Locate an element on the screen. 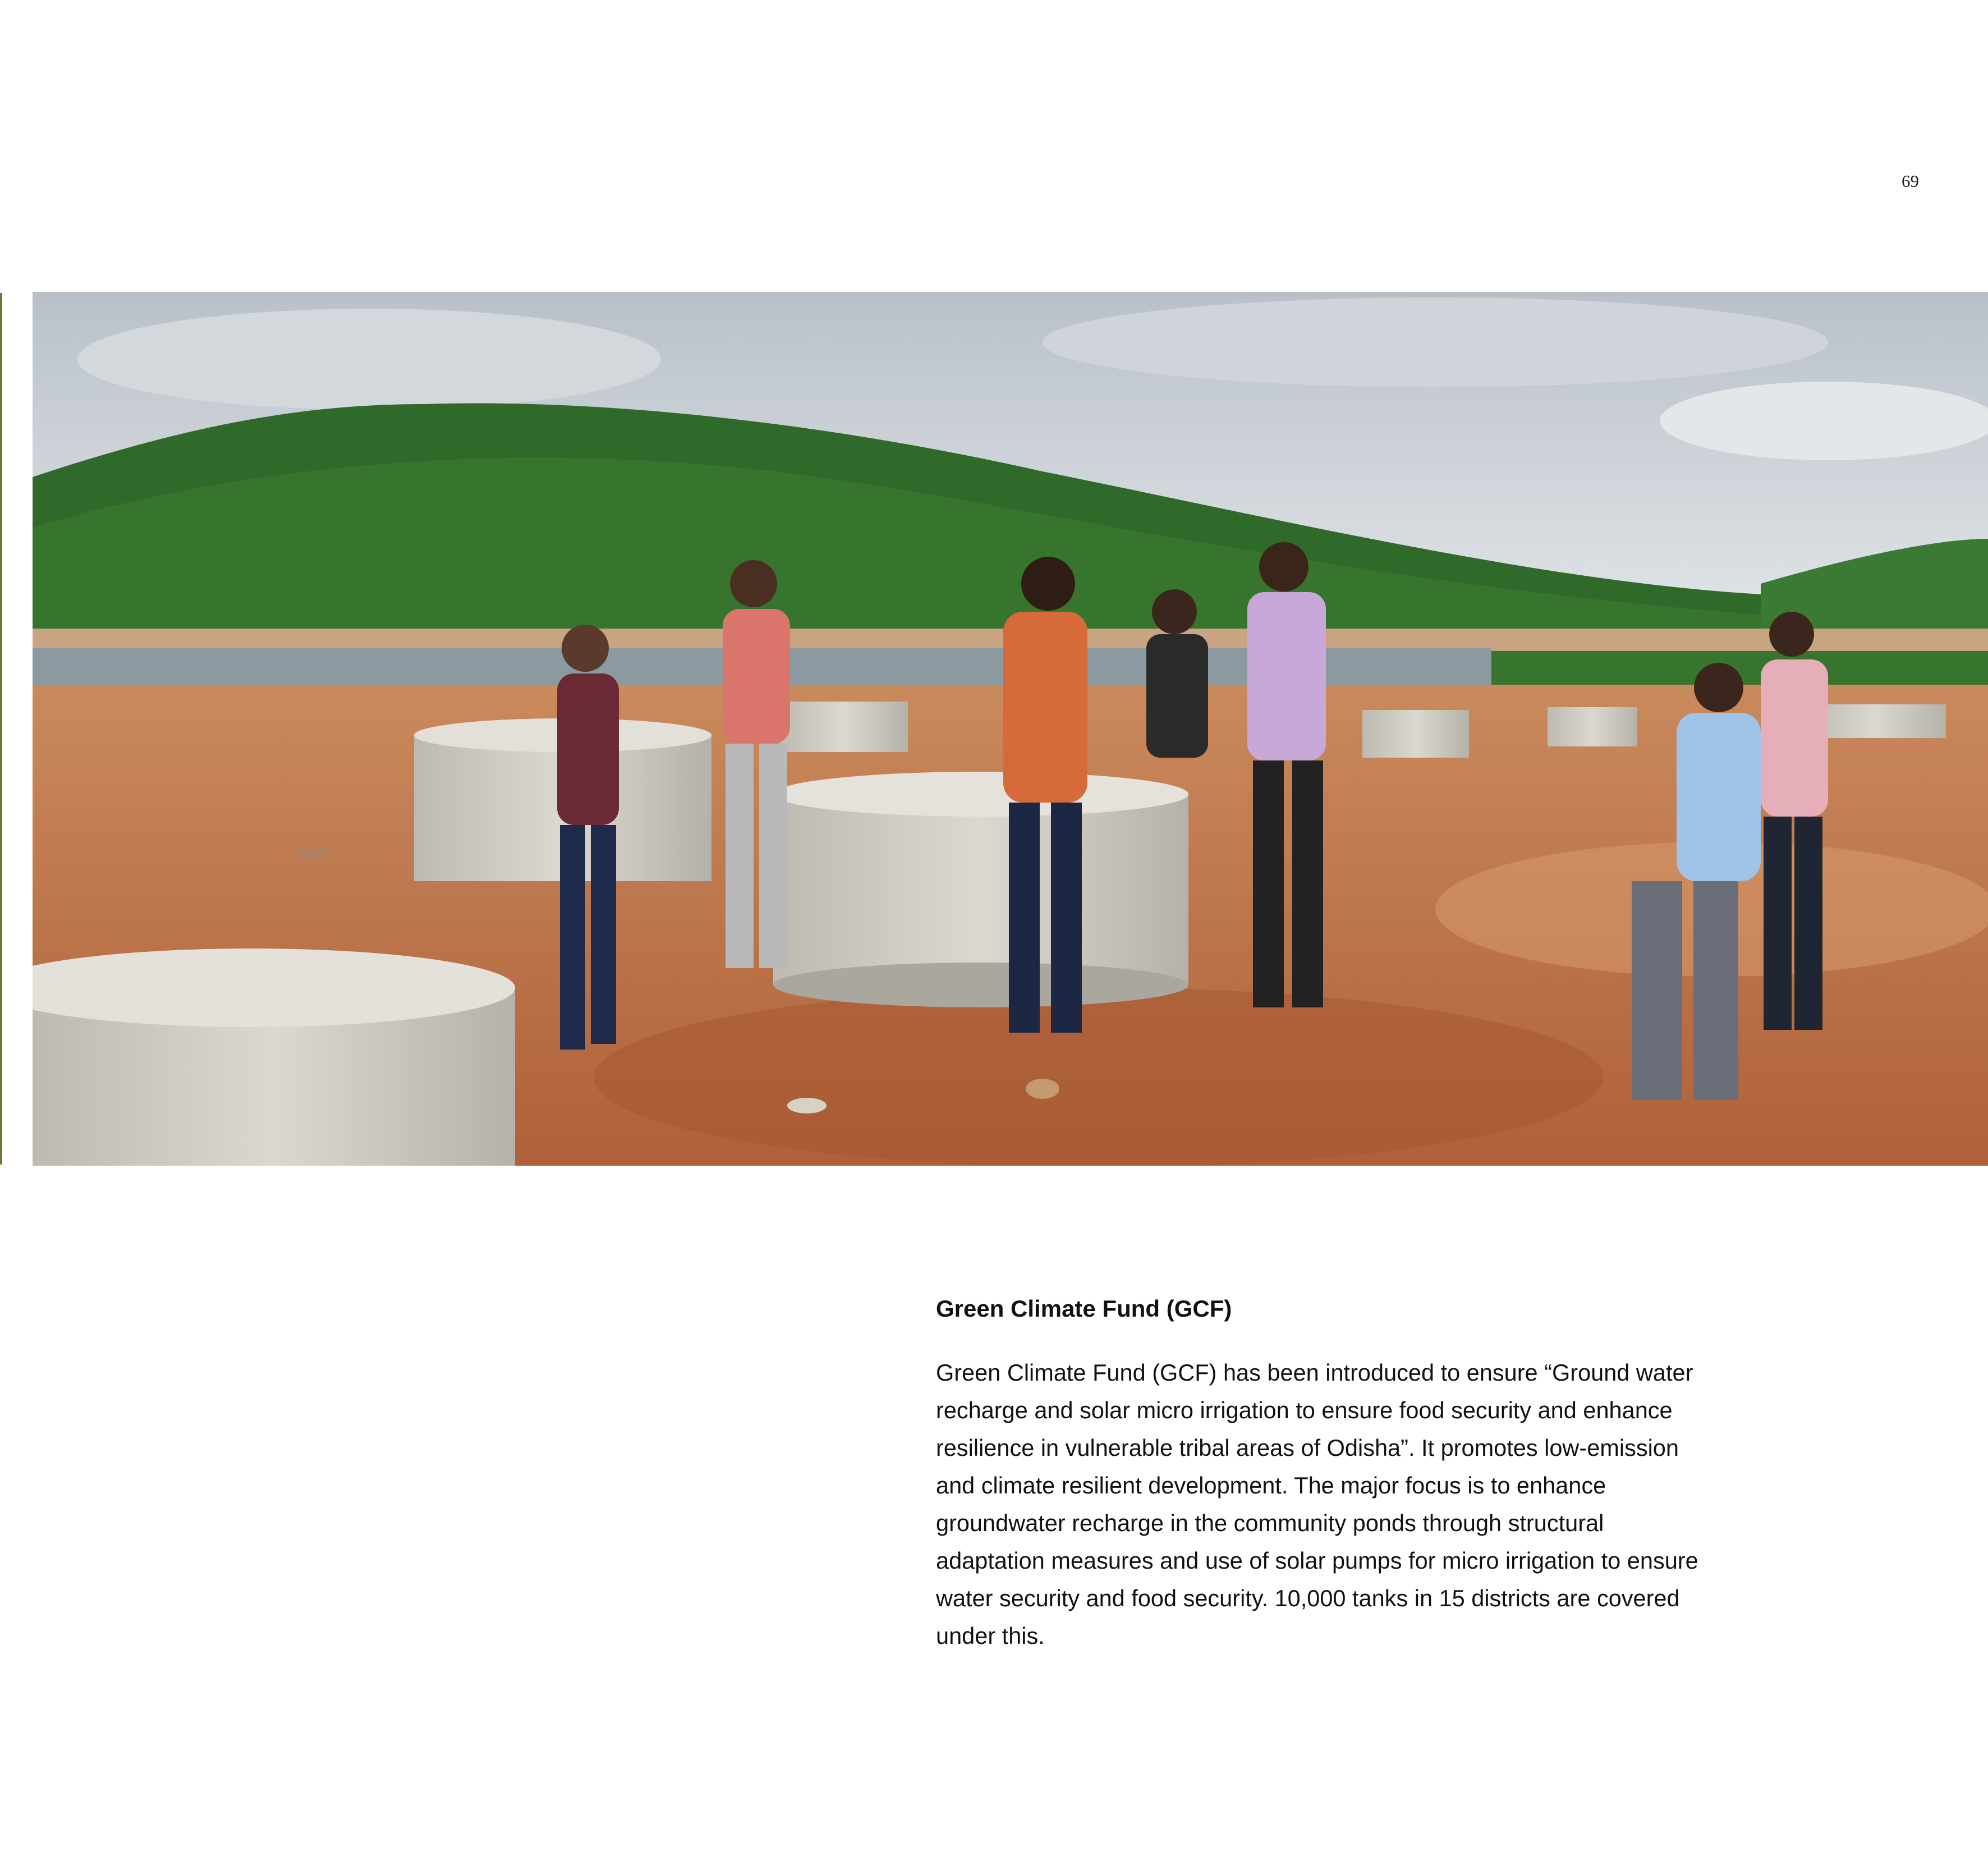  section-heading: Green Climate Fund (GCF) is located at coordinates (1084, 1308).